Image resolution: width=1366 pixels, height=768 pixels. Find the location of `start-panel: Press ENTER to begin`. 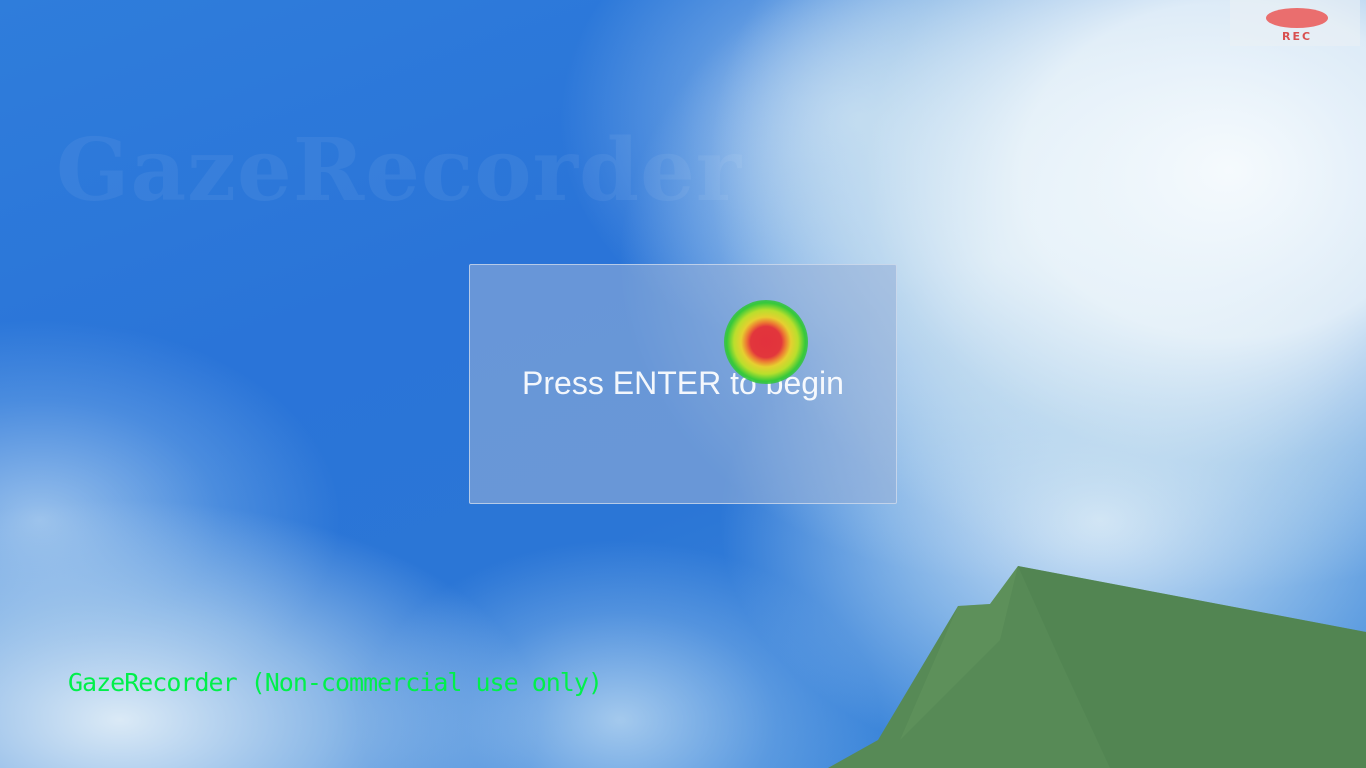

start-panel: Press ENTER to begin is located at coordinates (683, 384).